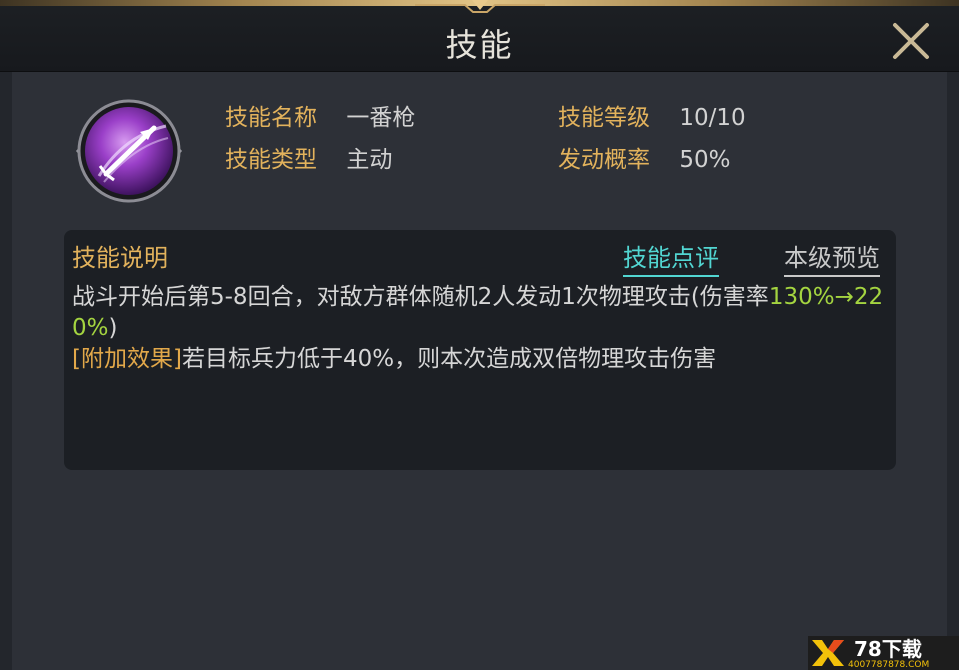  Describe the element at coordinates (129, 151) in the screenshot. I see `skill-icon` at that location.